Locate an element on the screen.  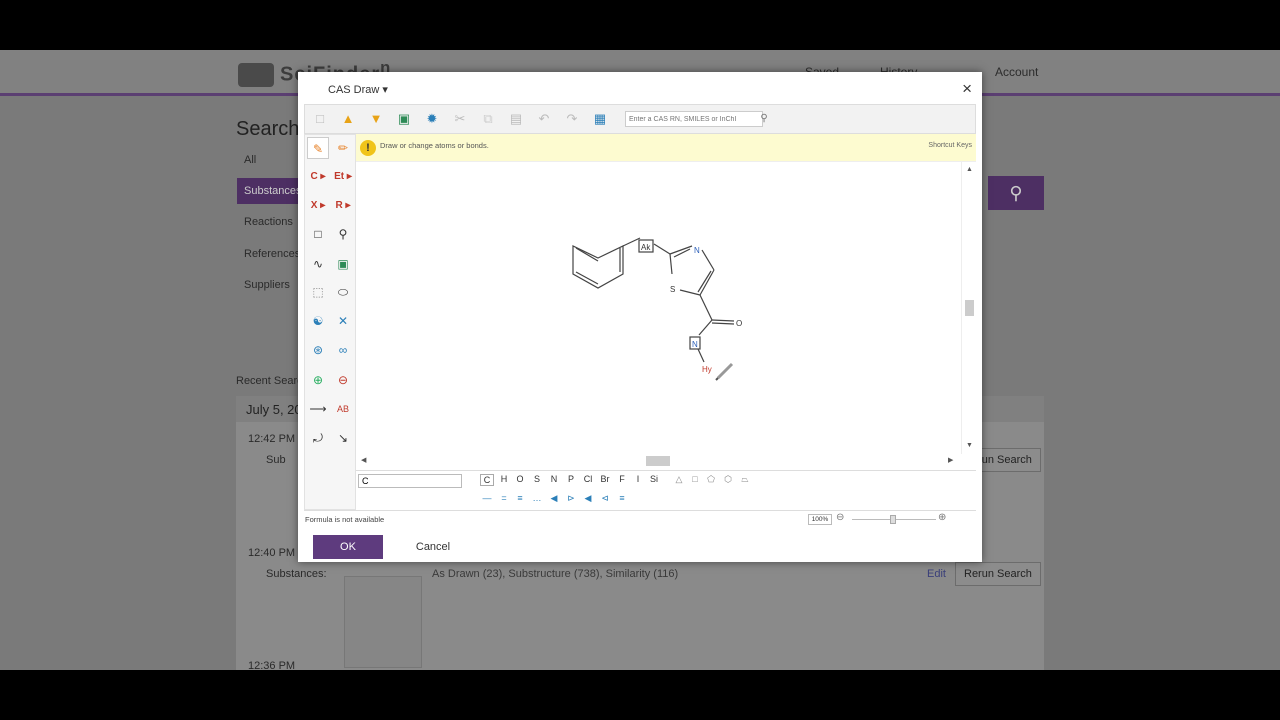
horizontal-scrollbar: ◀ ▶ is located at coordinates (658, 461).